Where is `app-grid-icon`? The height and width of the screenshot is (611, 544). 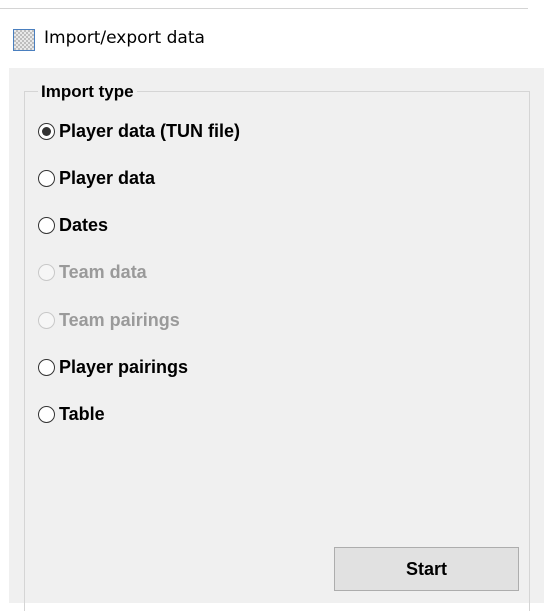
app-grid-icon is located at coordinates (24, 40).